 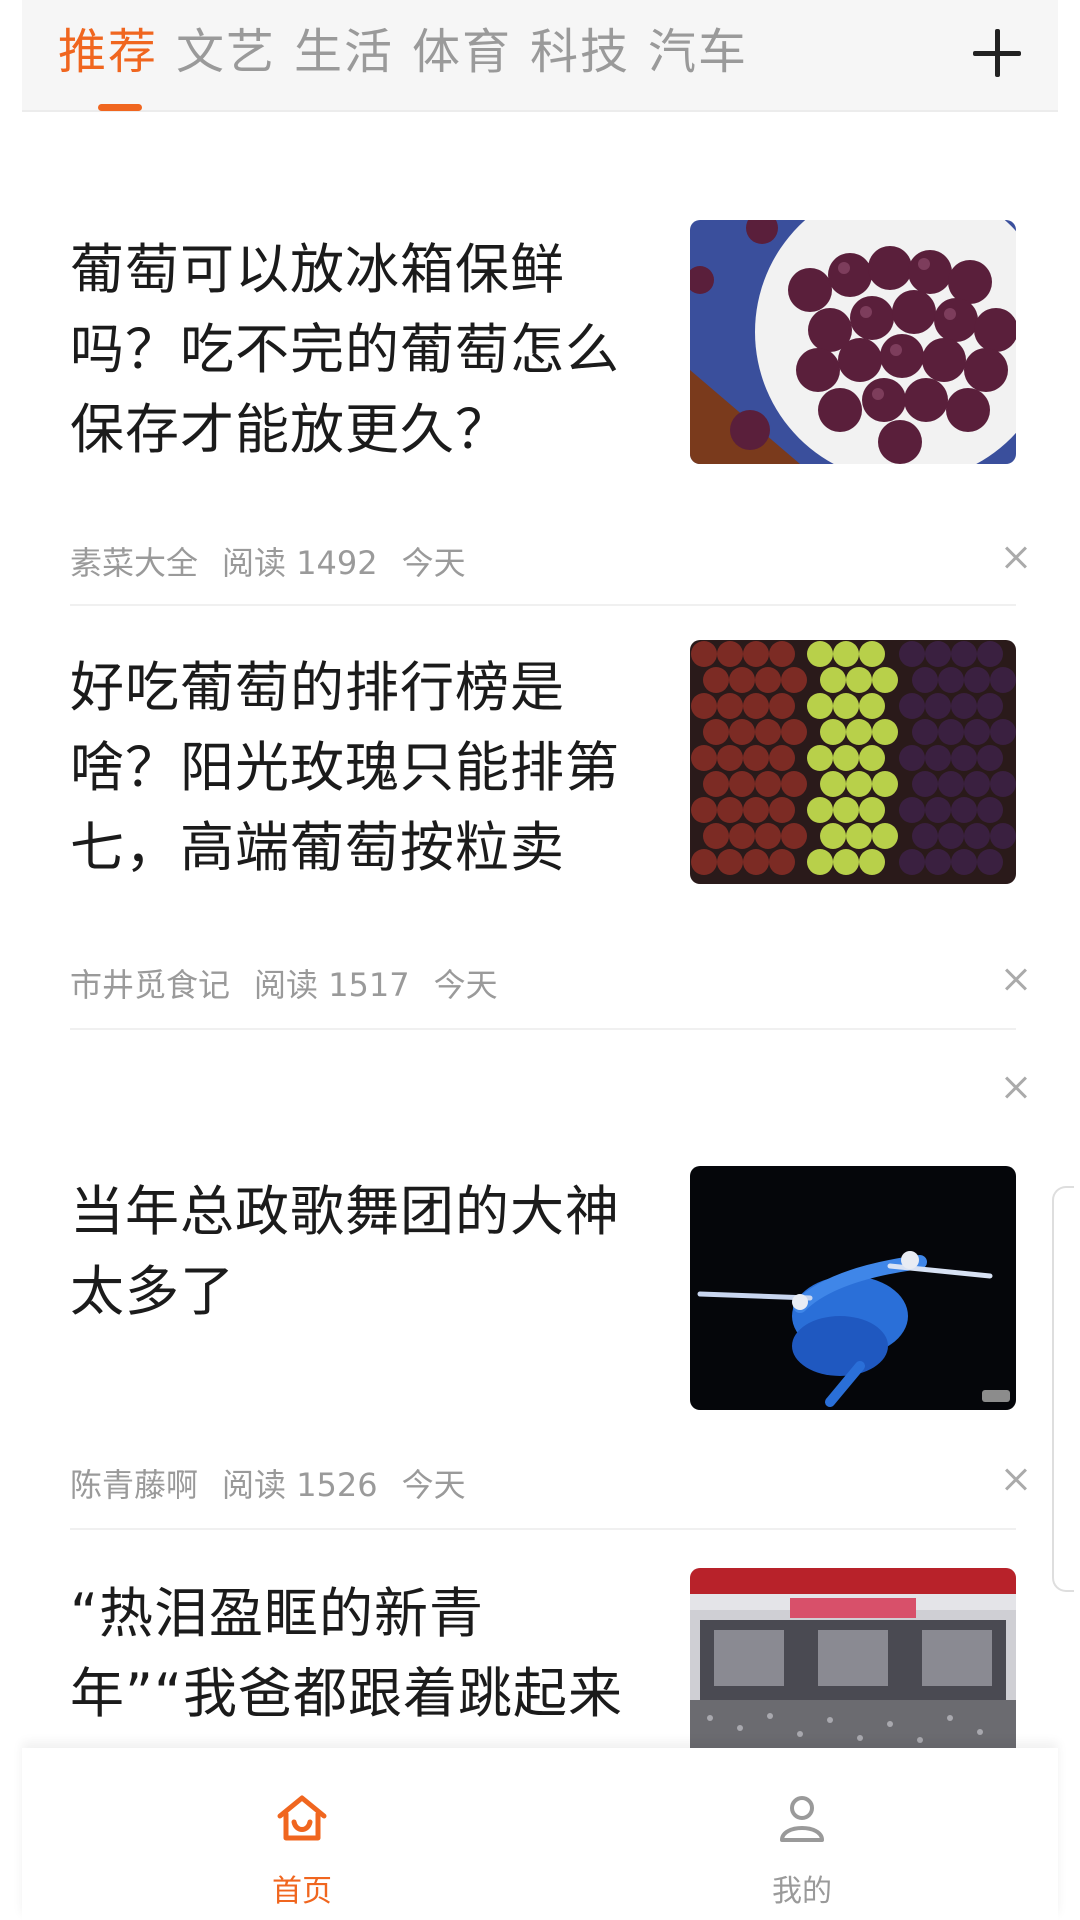 I want to click on nav-home-label: 首页, so click(x=302, y=1891).